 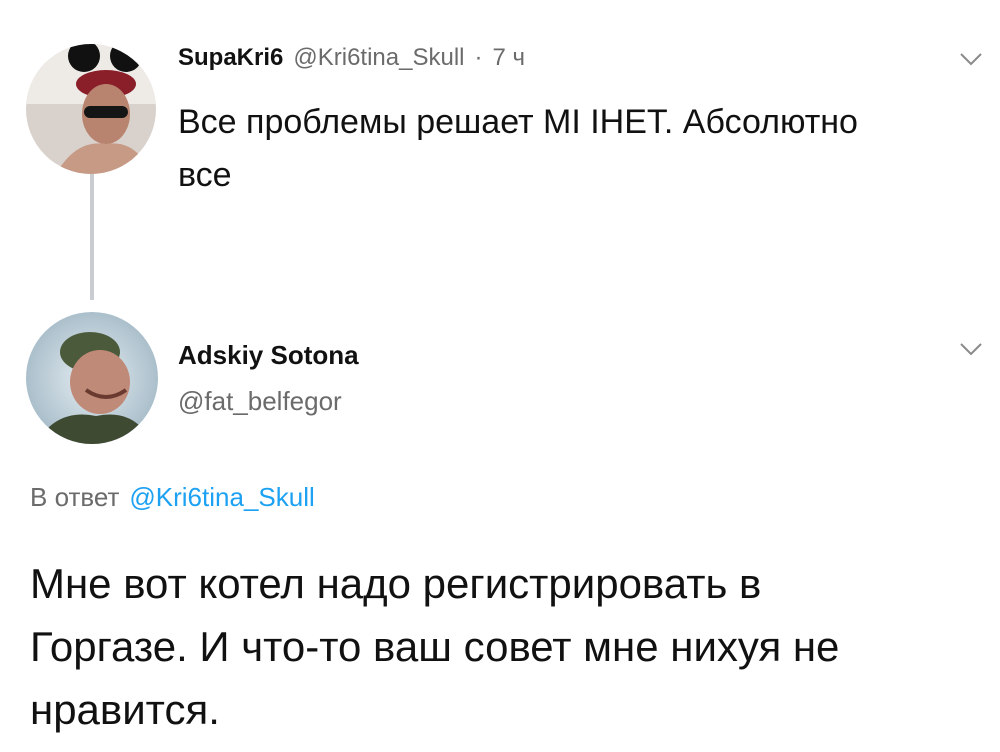 I want to click on tweet-header: SupaKri6 @Kri6tina_Skull · 7 ч, so click(x=351, y=62).